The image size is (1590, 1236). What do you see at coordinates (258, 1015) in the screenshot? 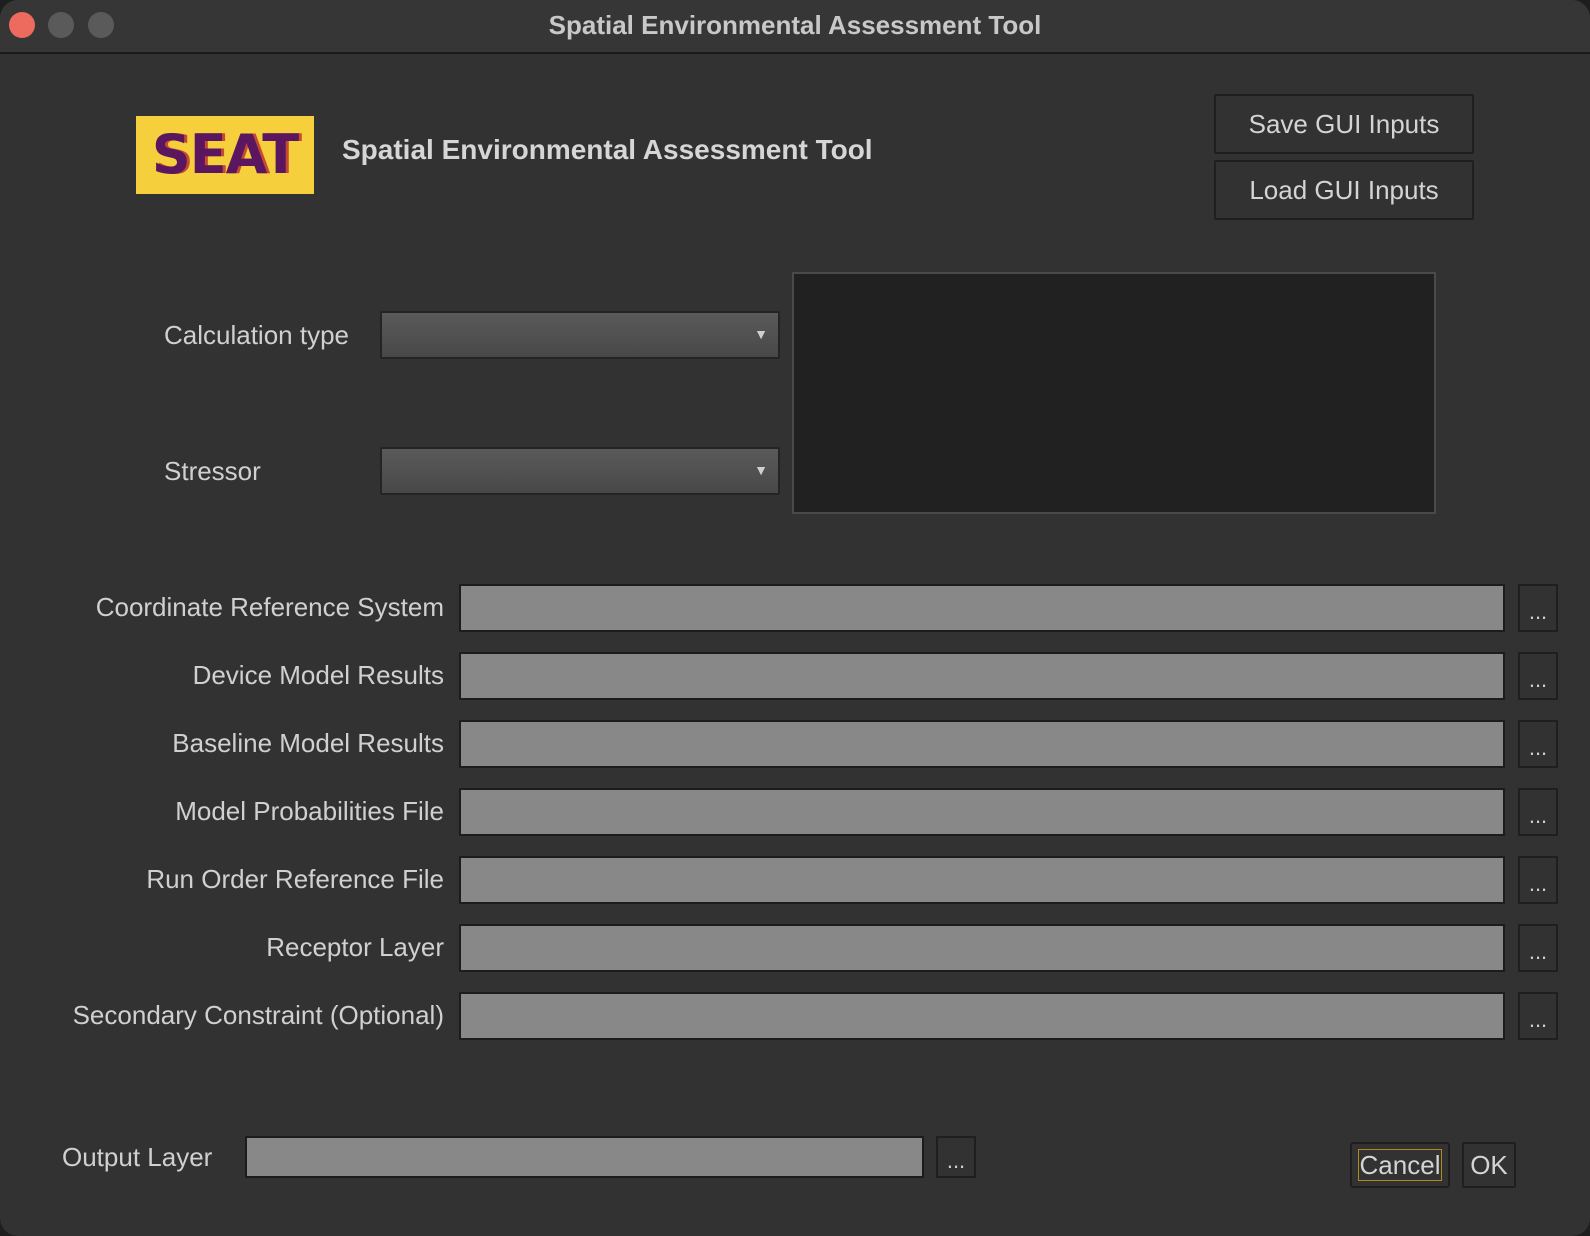
I see `secondary-constraint-label: Secondary Constraint (Optional)` at bounding box center [258, 1015].